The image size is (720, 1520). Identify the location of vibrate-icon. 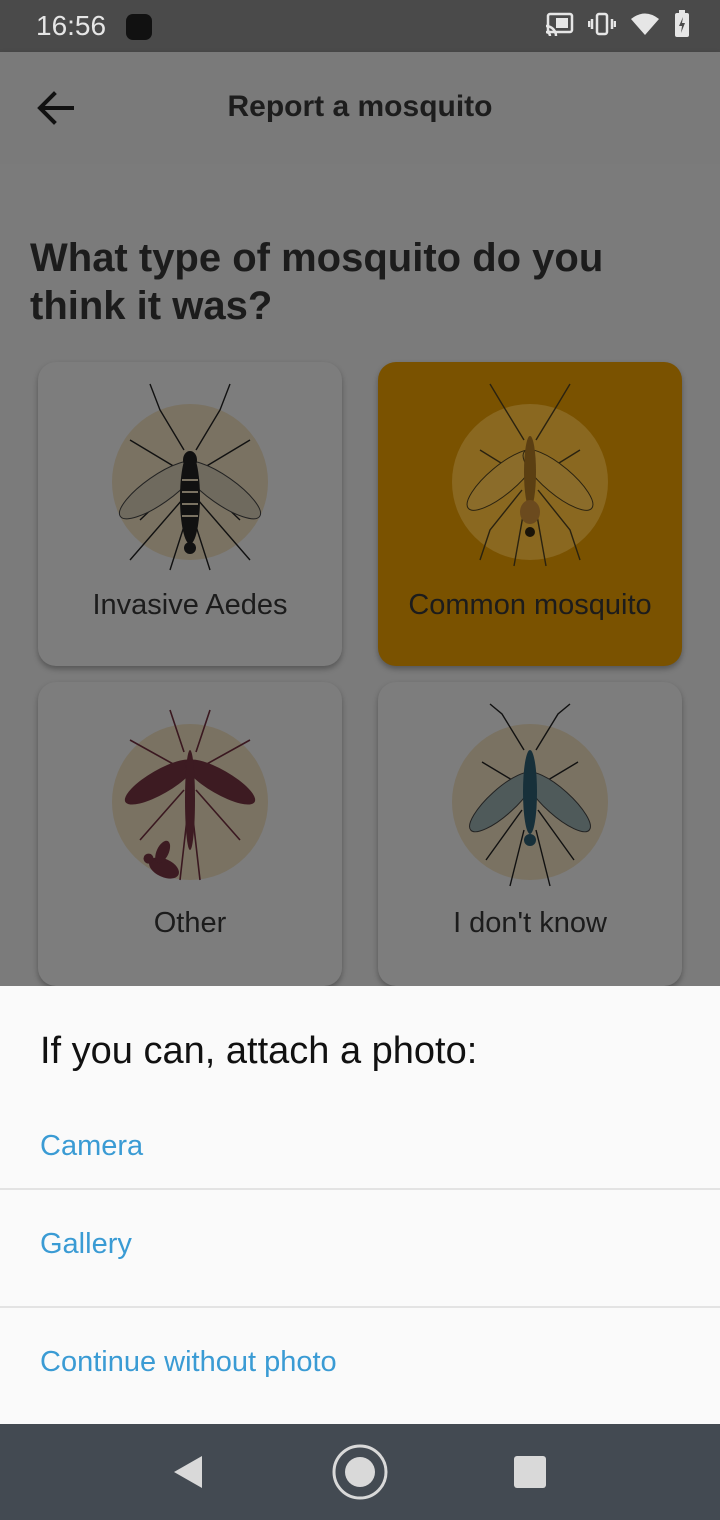
(602, 24).